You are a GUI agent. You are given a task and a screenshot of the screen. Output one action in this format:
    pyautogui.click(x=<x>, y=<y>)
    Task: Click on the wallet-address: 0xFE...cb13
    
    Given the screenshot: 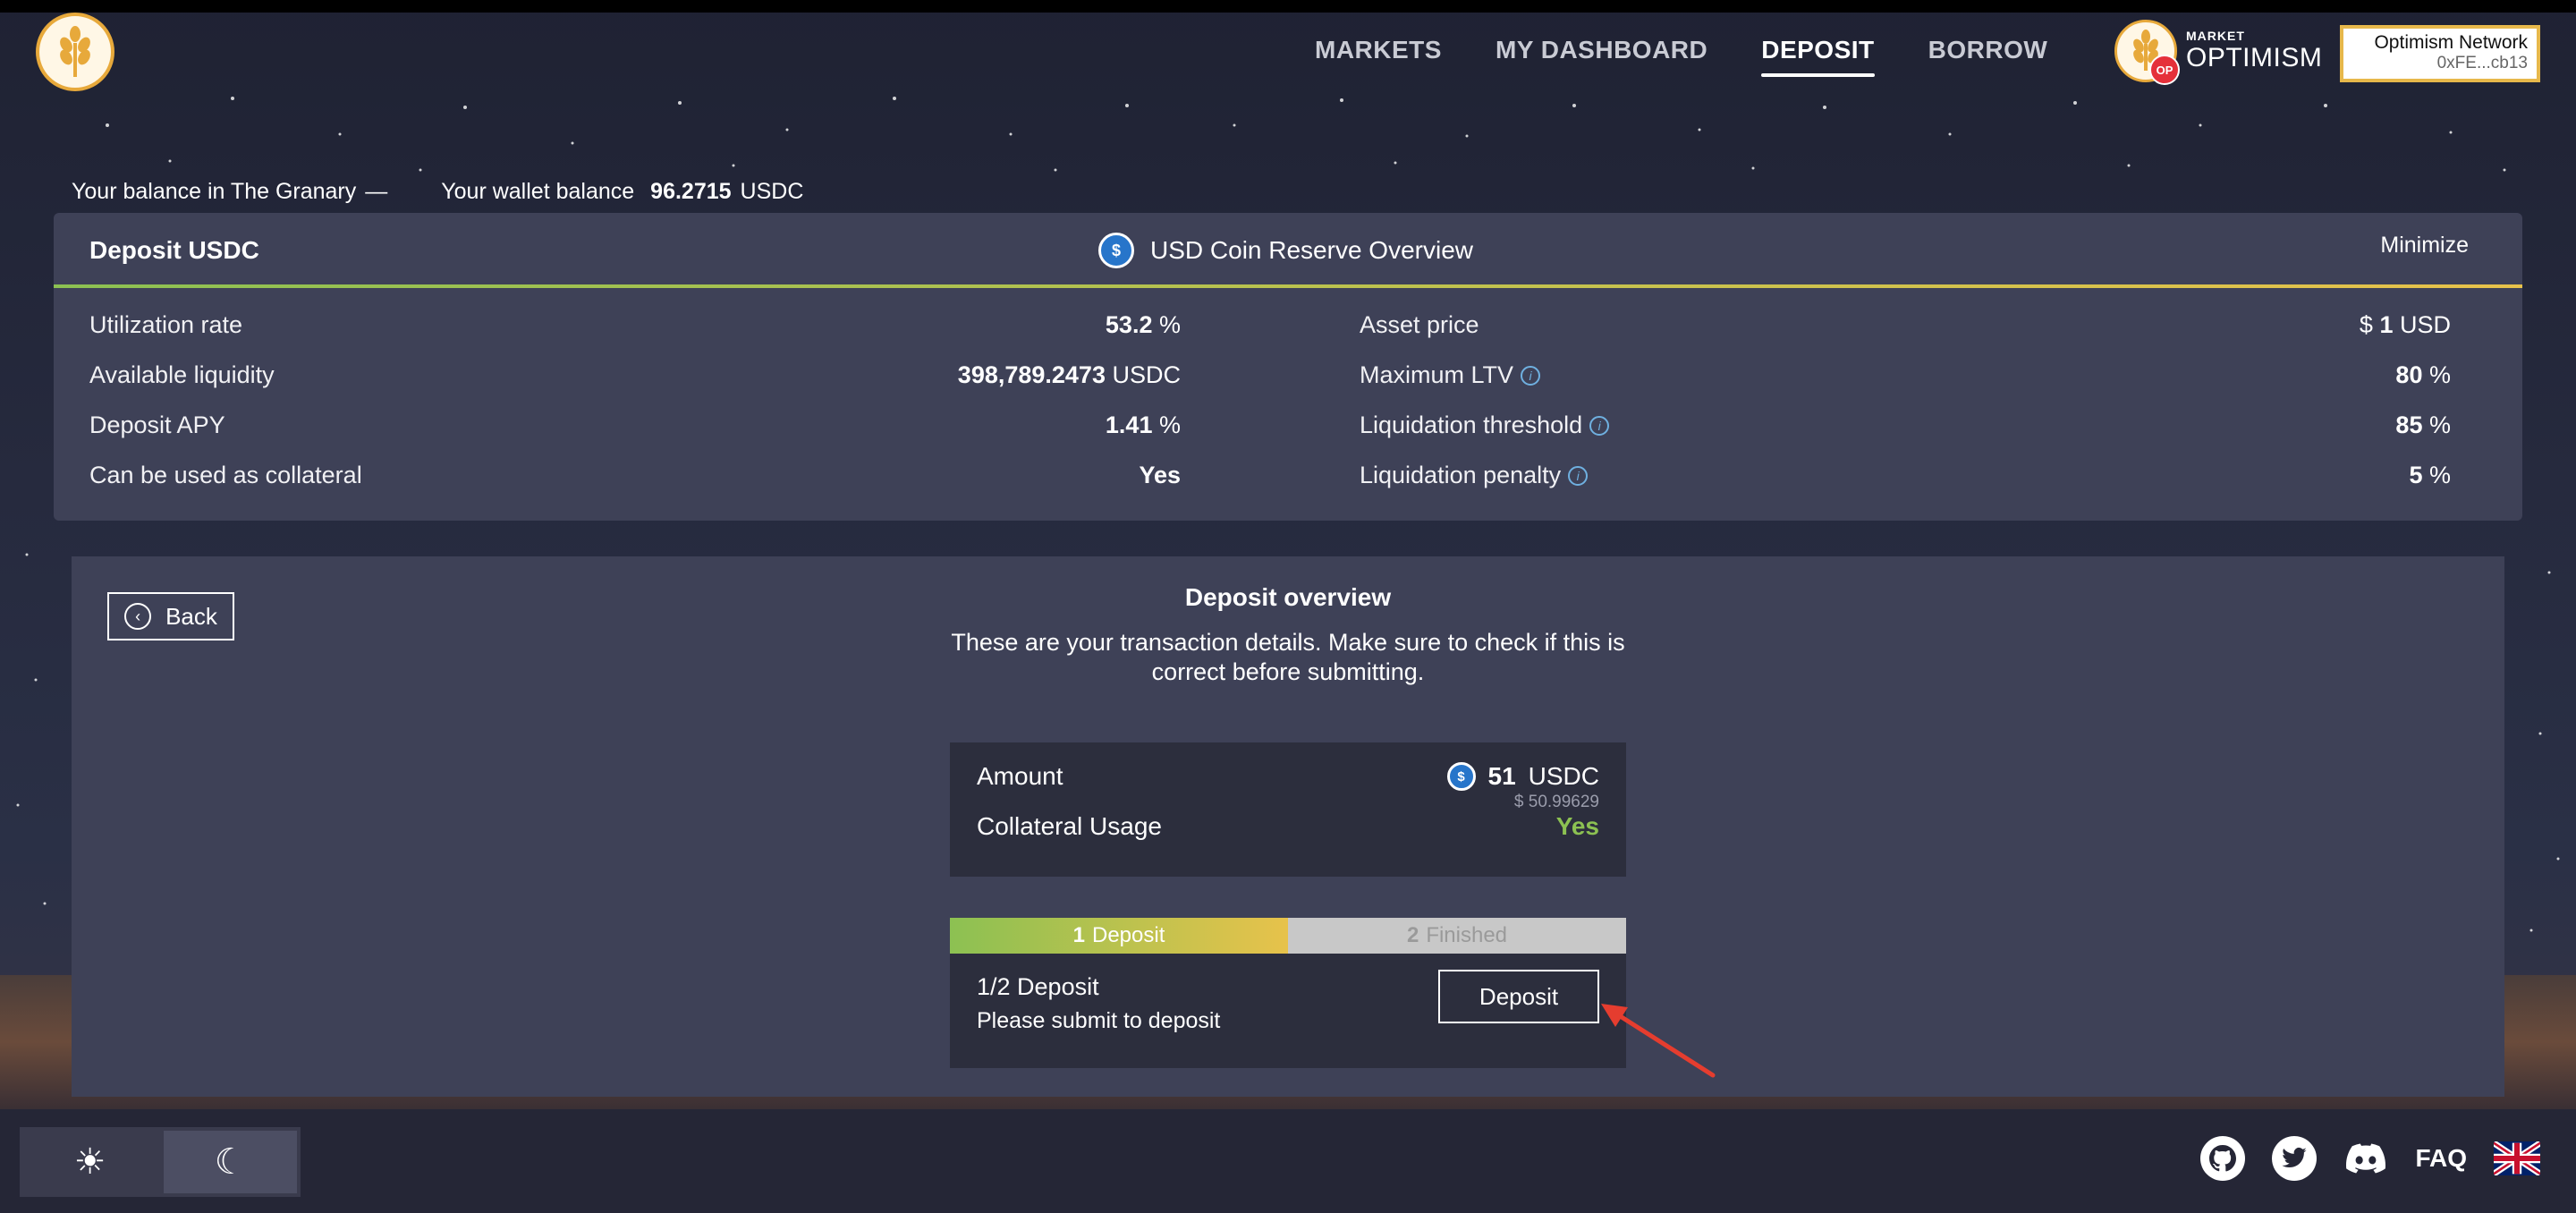 What is the action you would take?
    pyautogui.click(x=2482, y=63)
    